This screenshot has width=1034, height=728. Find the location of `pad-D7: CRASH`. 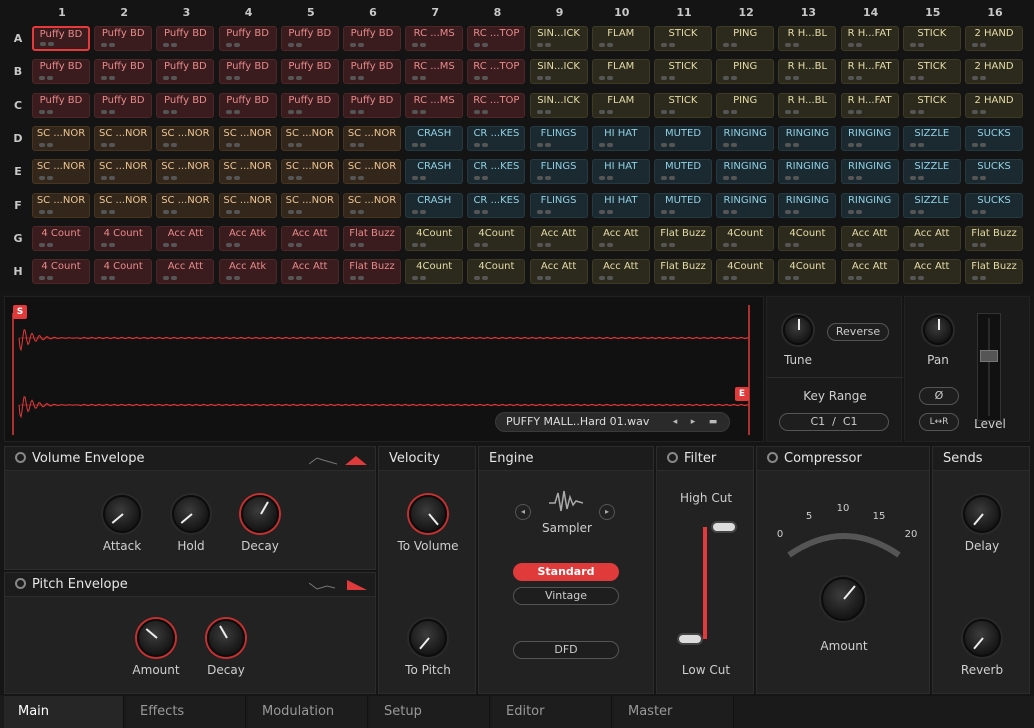

pad-D7: CRASH is located at coordinates (434, 138).